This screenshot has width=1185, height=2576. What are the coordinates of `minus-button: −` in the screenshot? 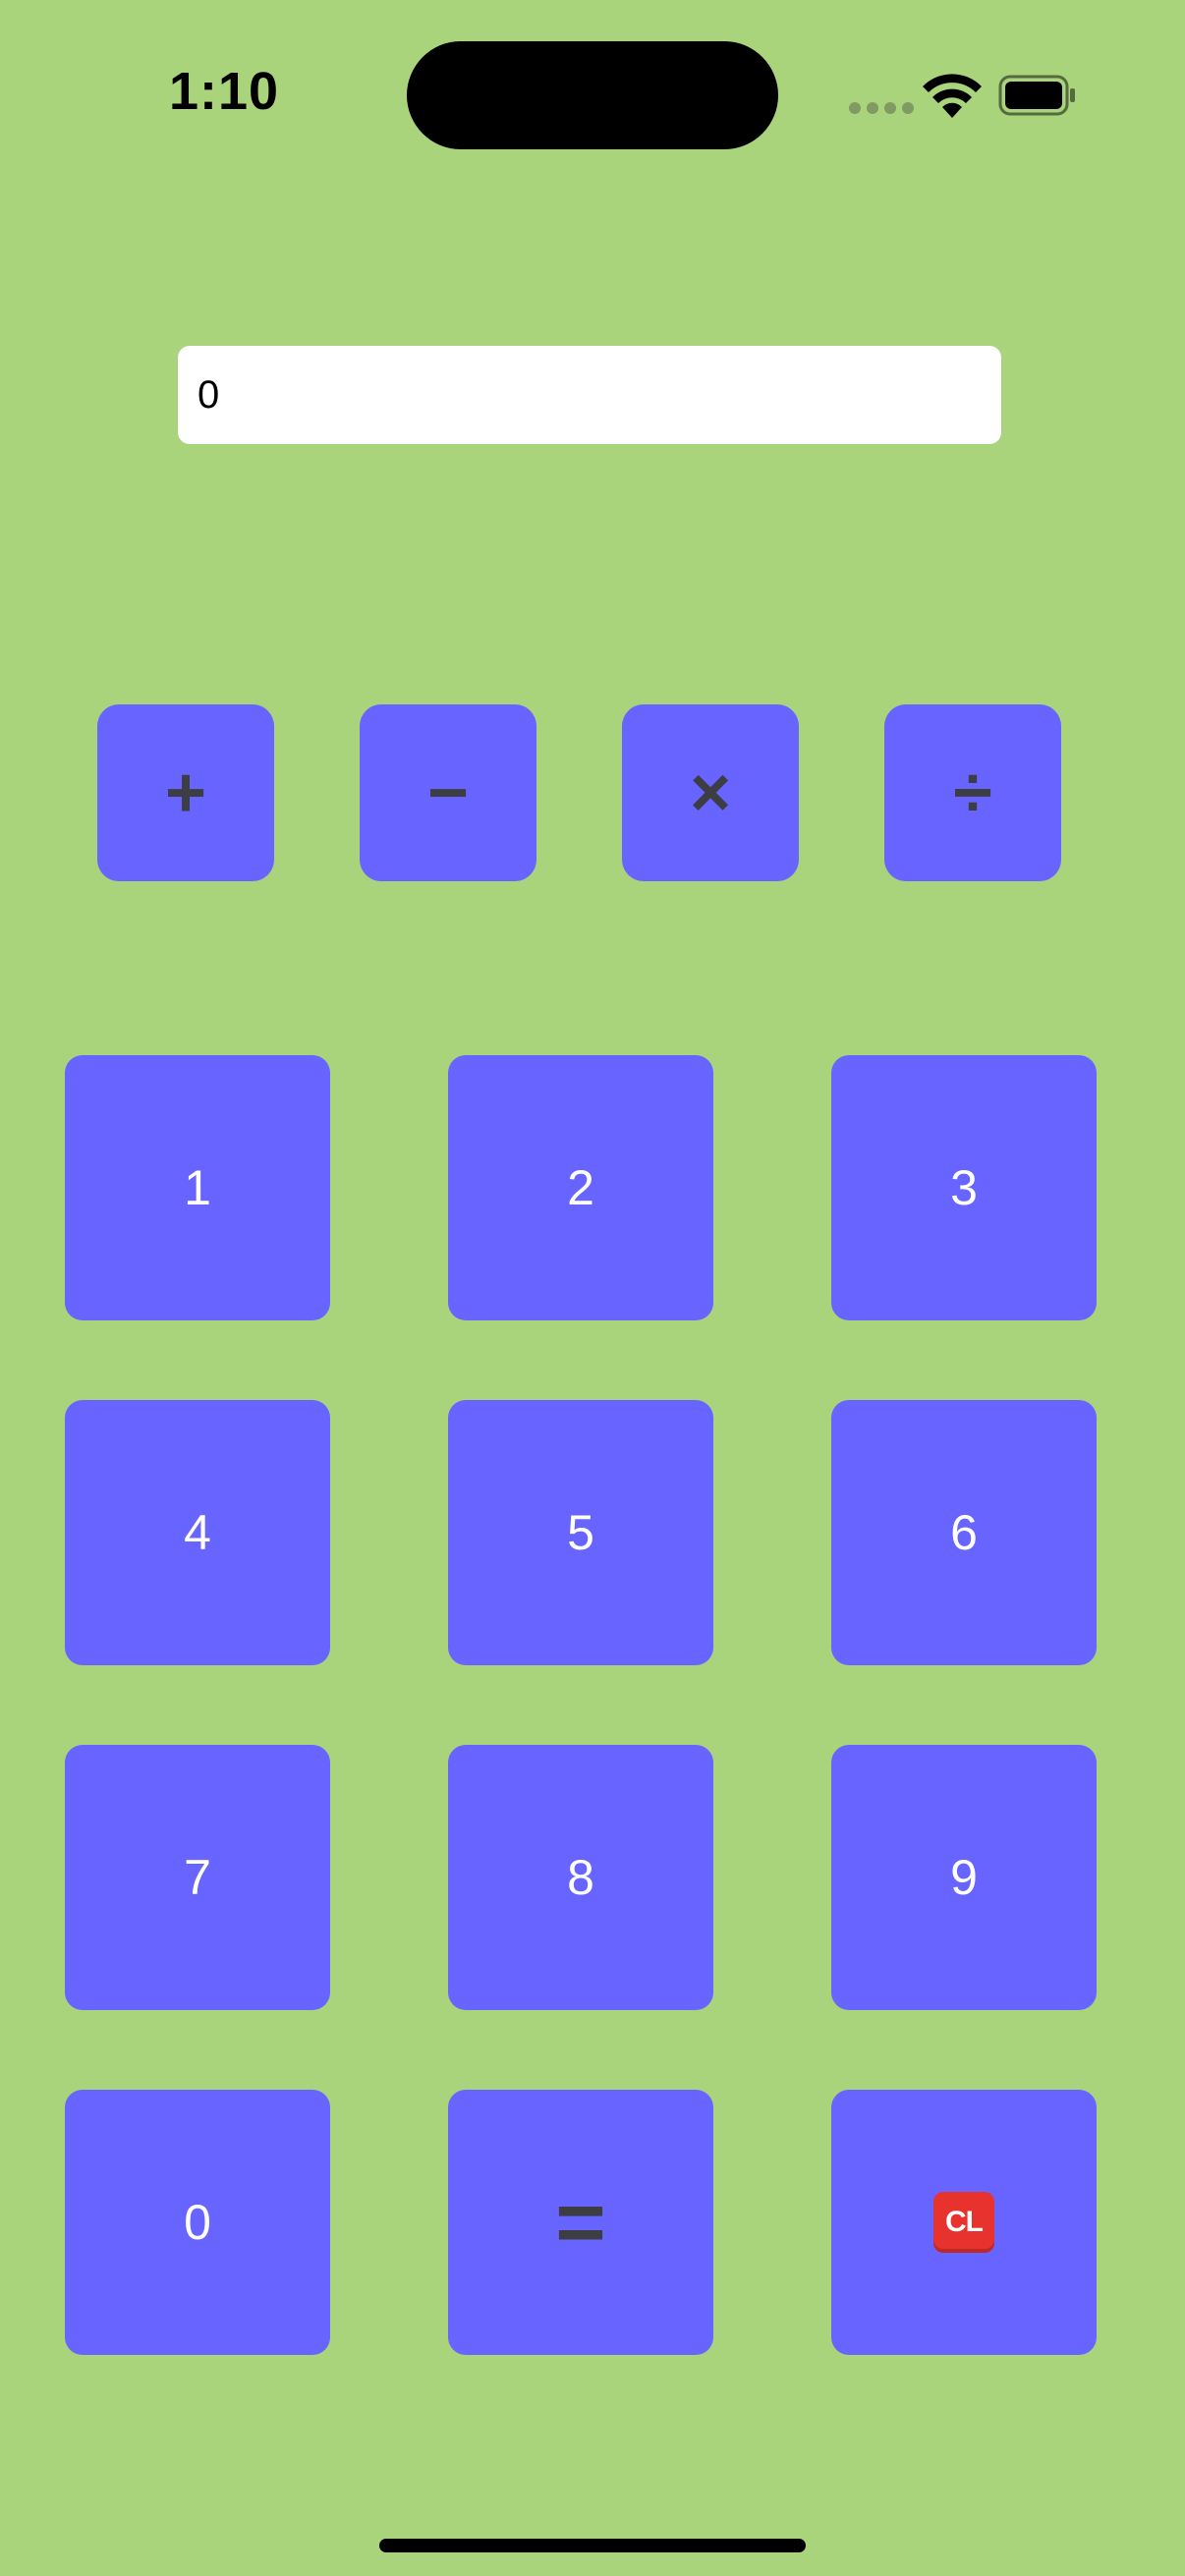 It's located at (448, 792).